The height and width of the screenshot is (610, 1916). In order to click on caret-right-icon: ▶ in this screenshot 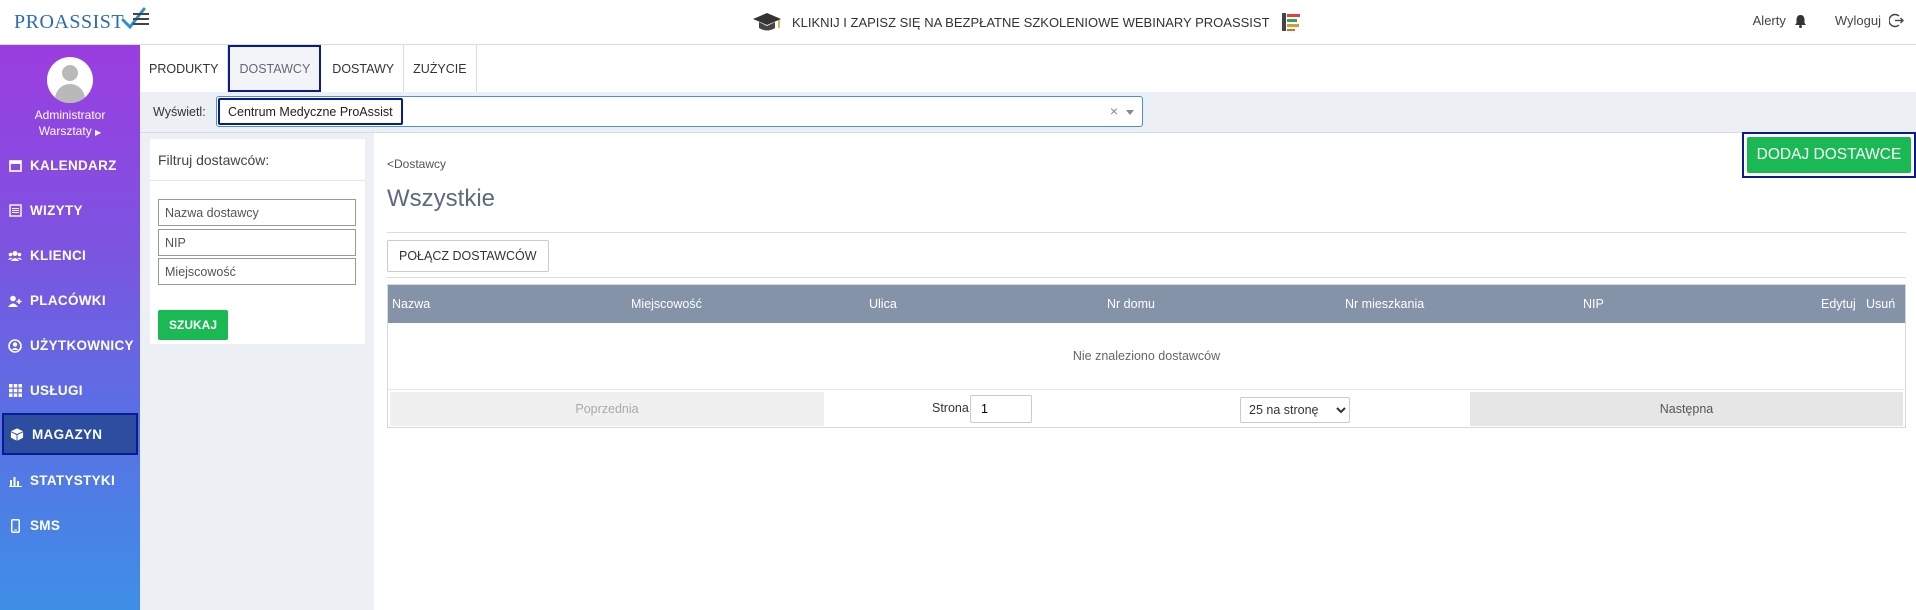, I will do `click(98, 132)`.